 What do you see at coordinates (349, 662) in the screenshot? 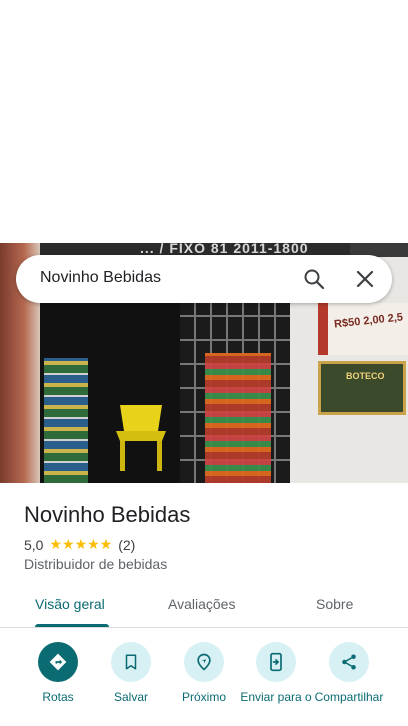
I see `share-icon` at bounding box center [349, 662].